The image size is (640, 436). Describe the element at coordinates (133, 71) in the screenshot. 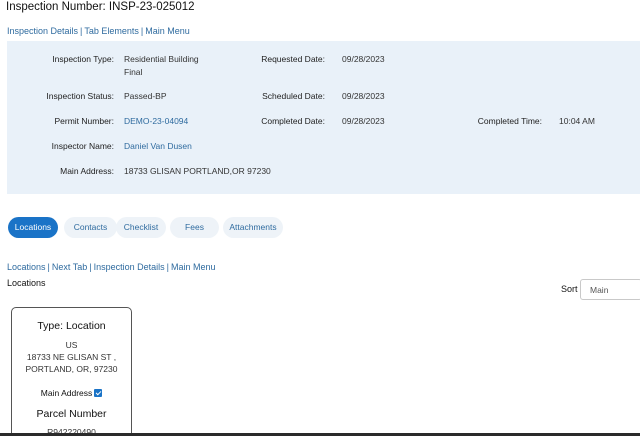

I see `inspection-type-line2: Final` at that location.